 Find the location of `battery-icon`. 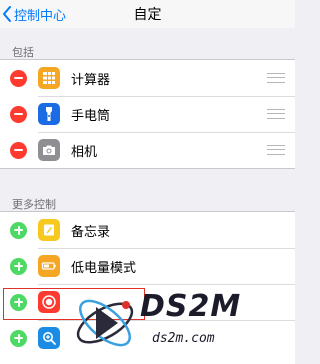

battery-icon is located at coordinates (49, 266).